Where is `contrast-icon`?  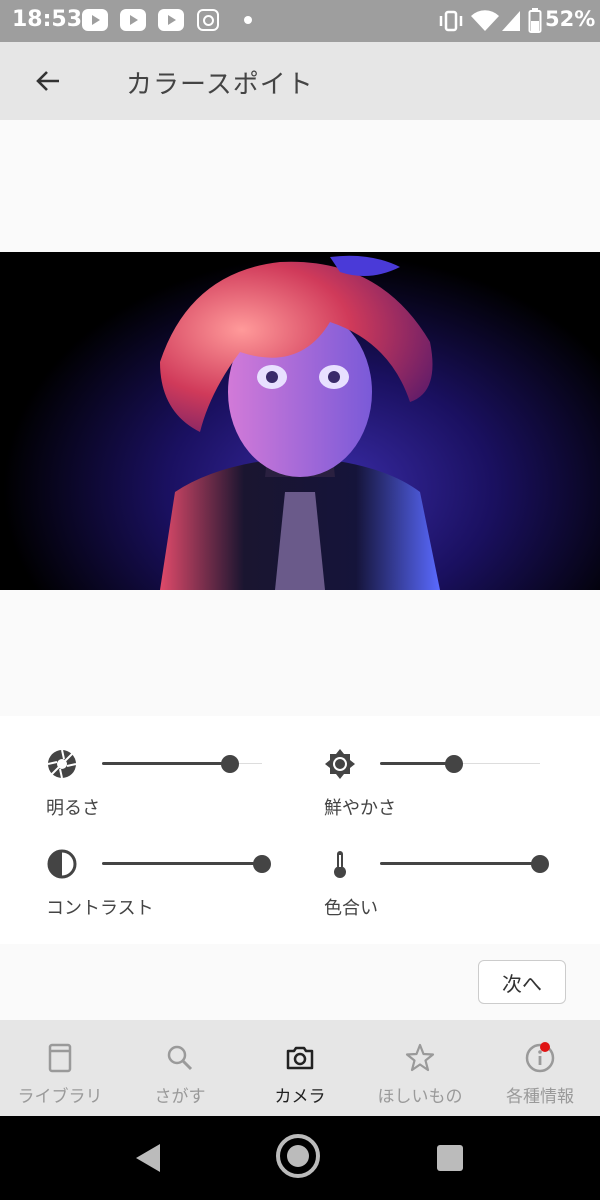
contrast-icon is located at coordinates (62, 864).